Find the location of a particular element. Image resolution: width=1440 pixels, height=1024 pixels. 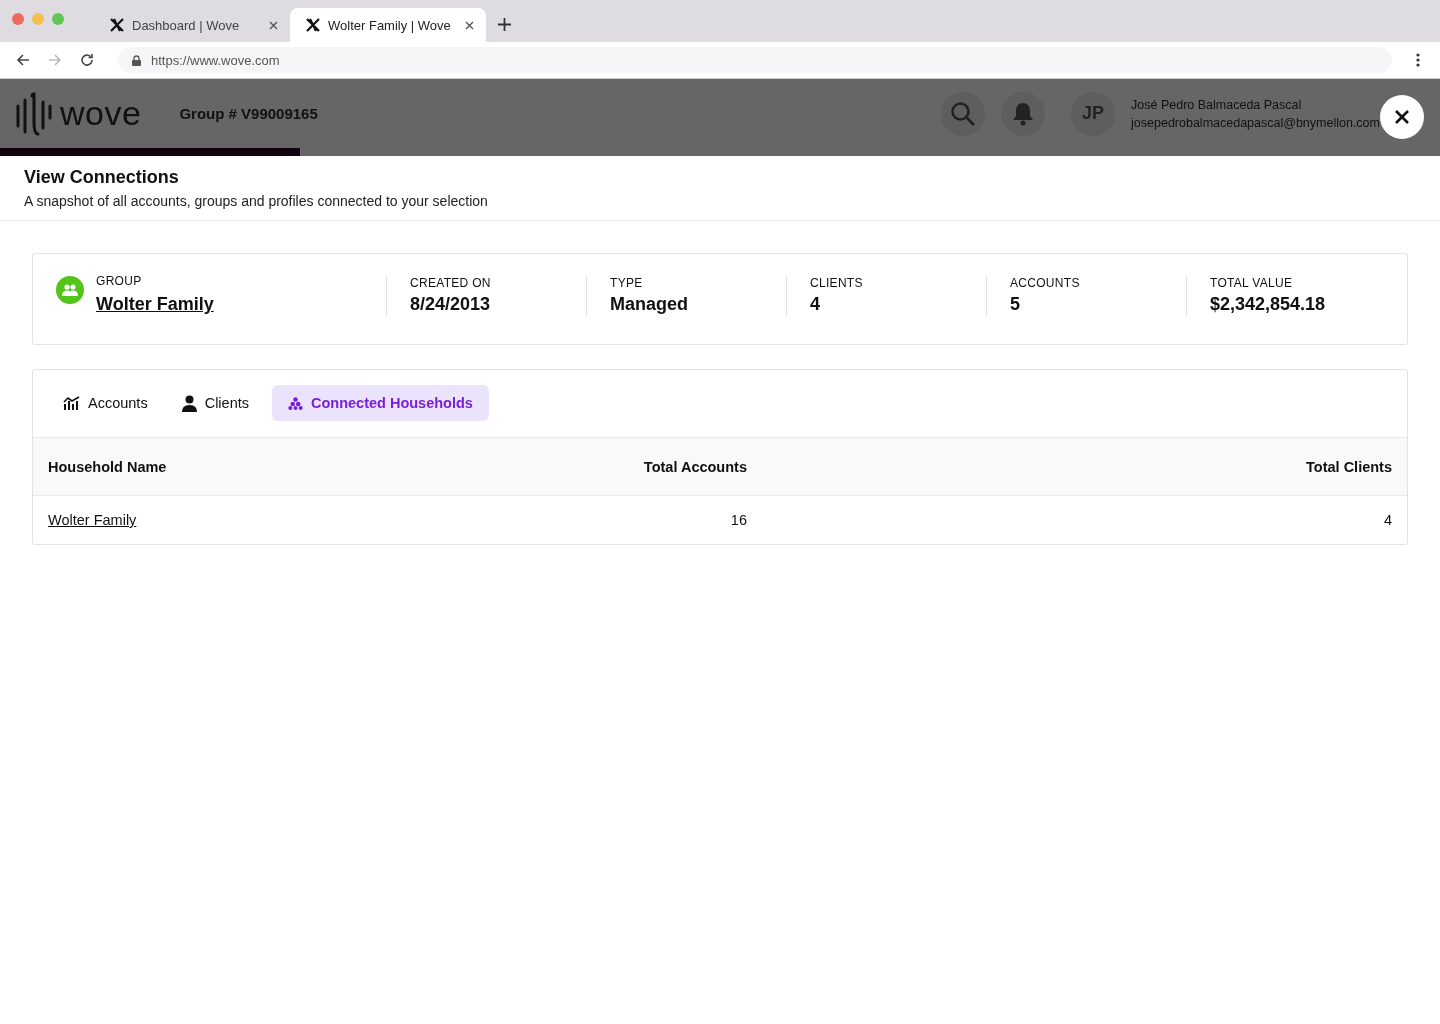

new-tab-icon is located at coordinates (504, 24).